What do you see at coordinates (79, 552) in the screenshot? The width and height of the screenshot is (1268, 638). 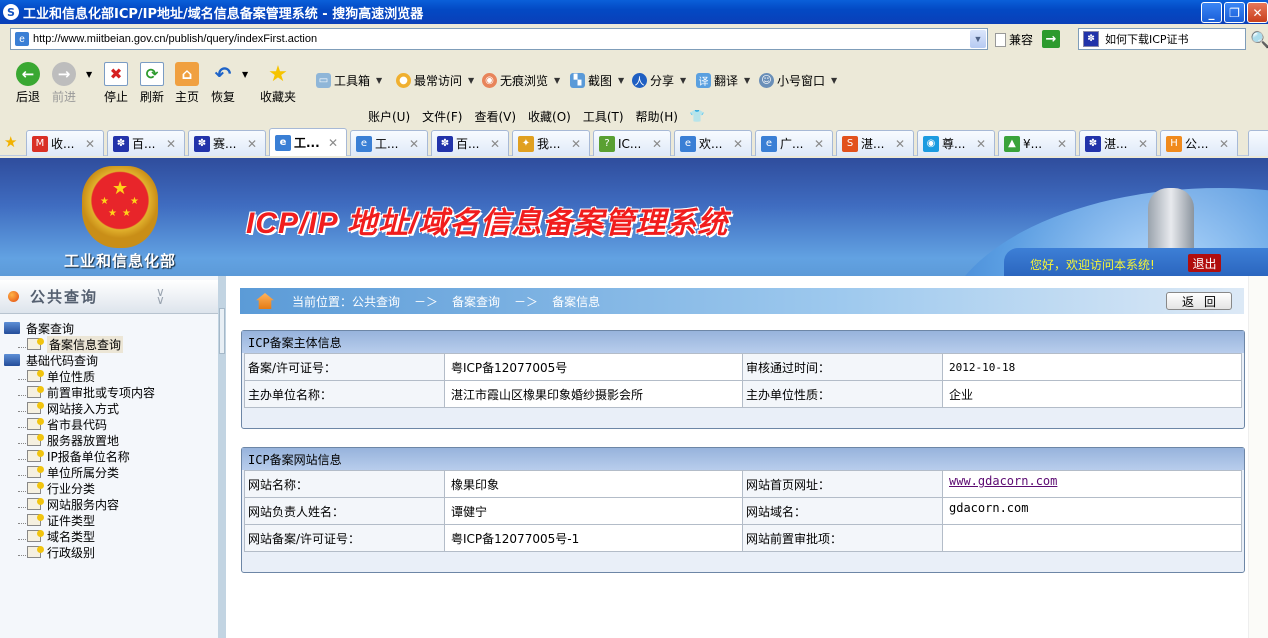 I see `sidebar-item: 行政级别` at bounding box center [79, 552].